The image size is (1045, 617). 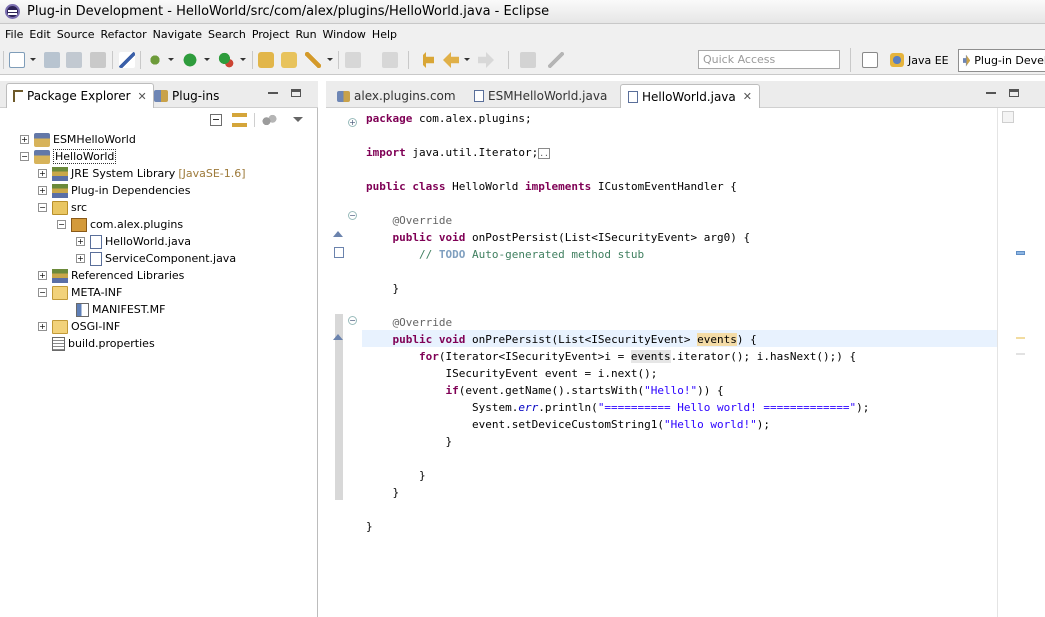 What do you see at coordinates (273, 34) in the screenshot?
I see `menu-project: Project` at bounding box center [273, 34].